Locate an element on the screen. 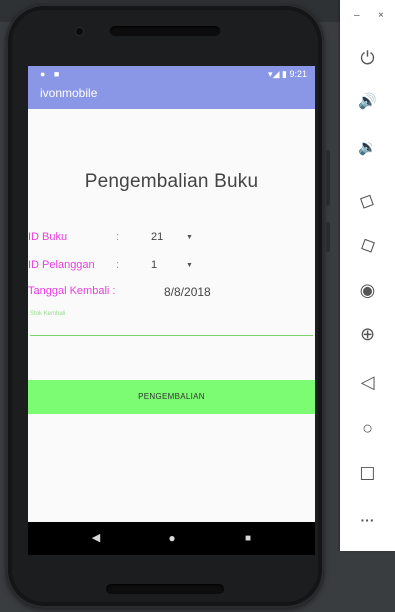 The image size is (395, 612). nav-home-icon: ● is located at coordinates (172, 538).